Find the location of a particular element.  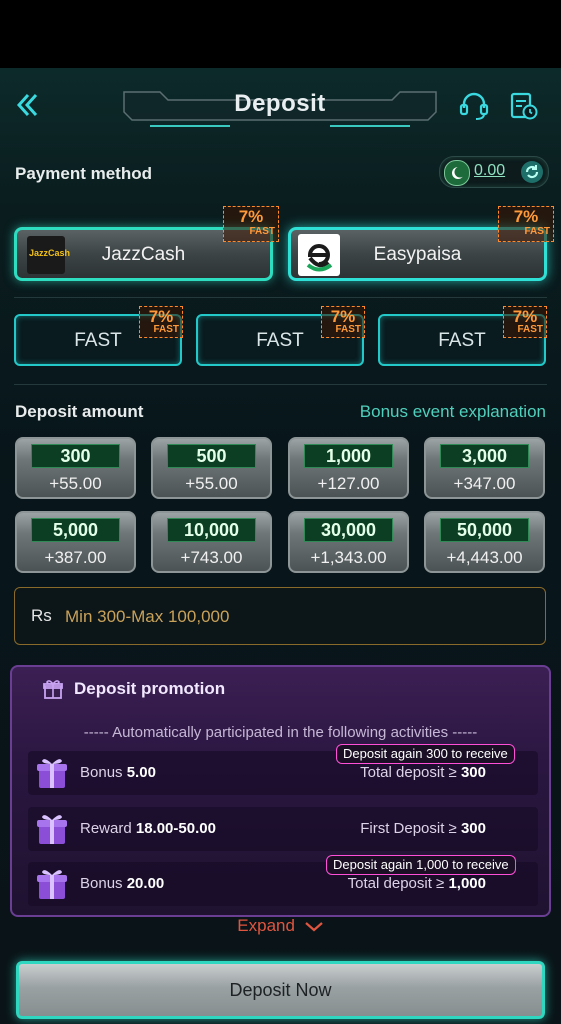

pakistan-flag-icon is located at coordinates (457, 173).